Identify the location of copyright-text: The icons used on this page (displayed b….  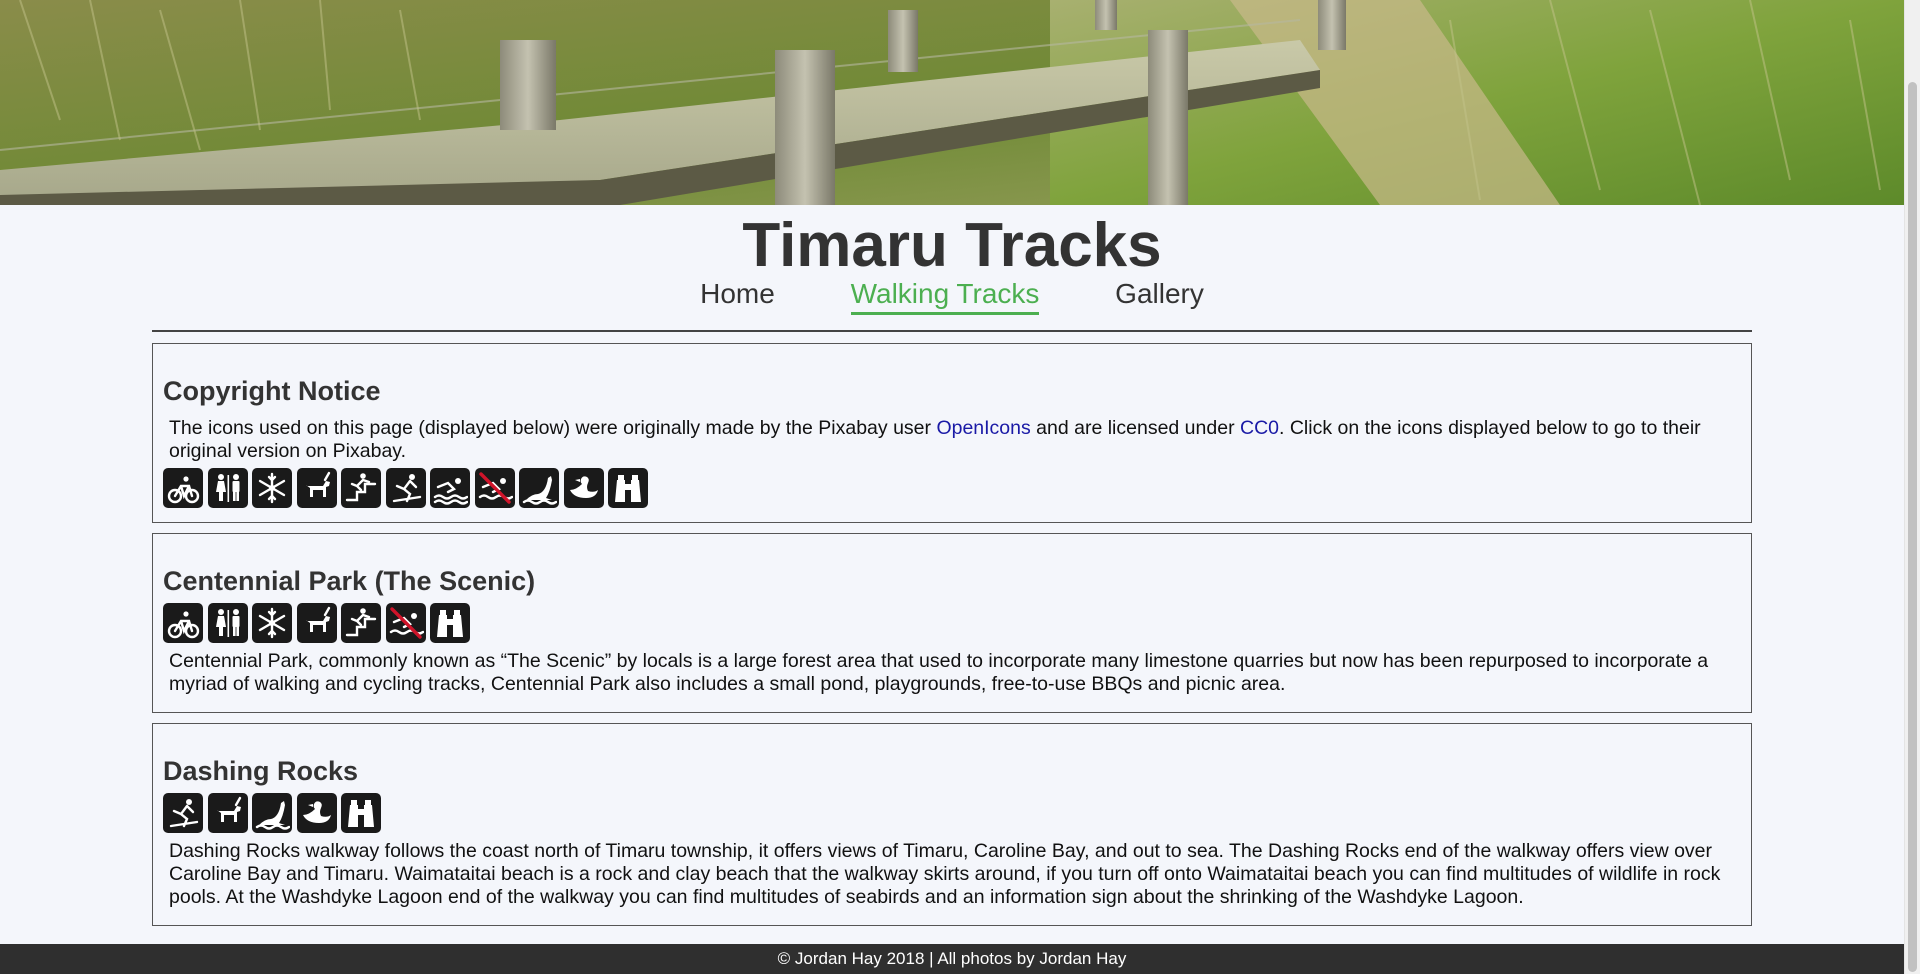
(952, 440).